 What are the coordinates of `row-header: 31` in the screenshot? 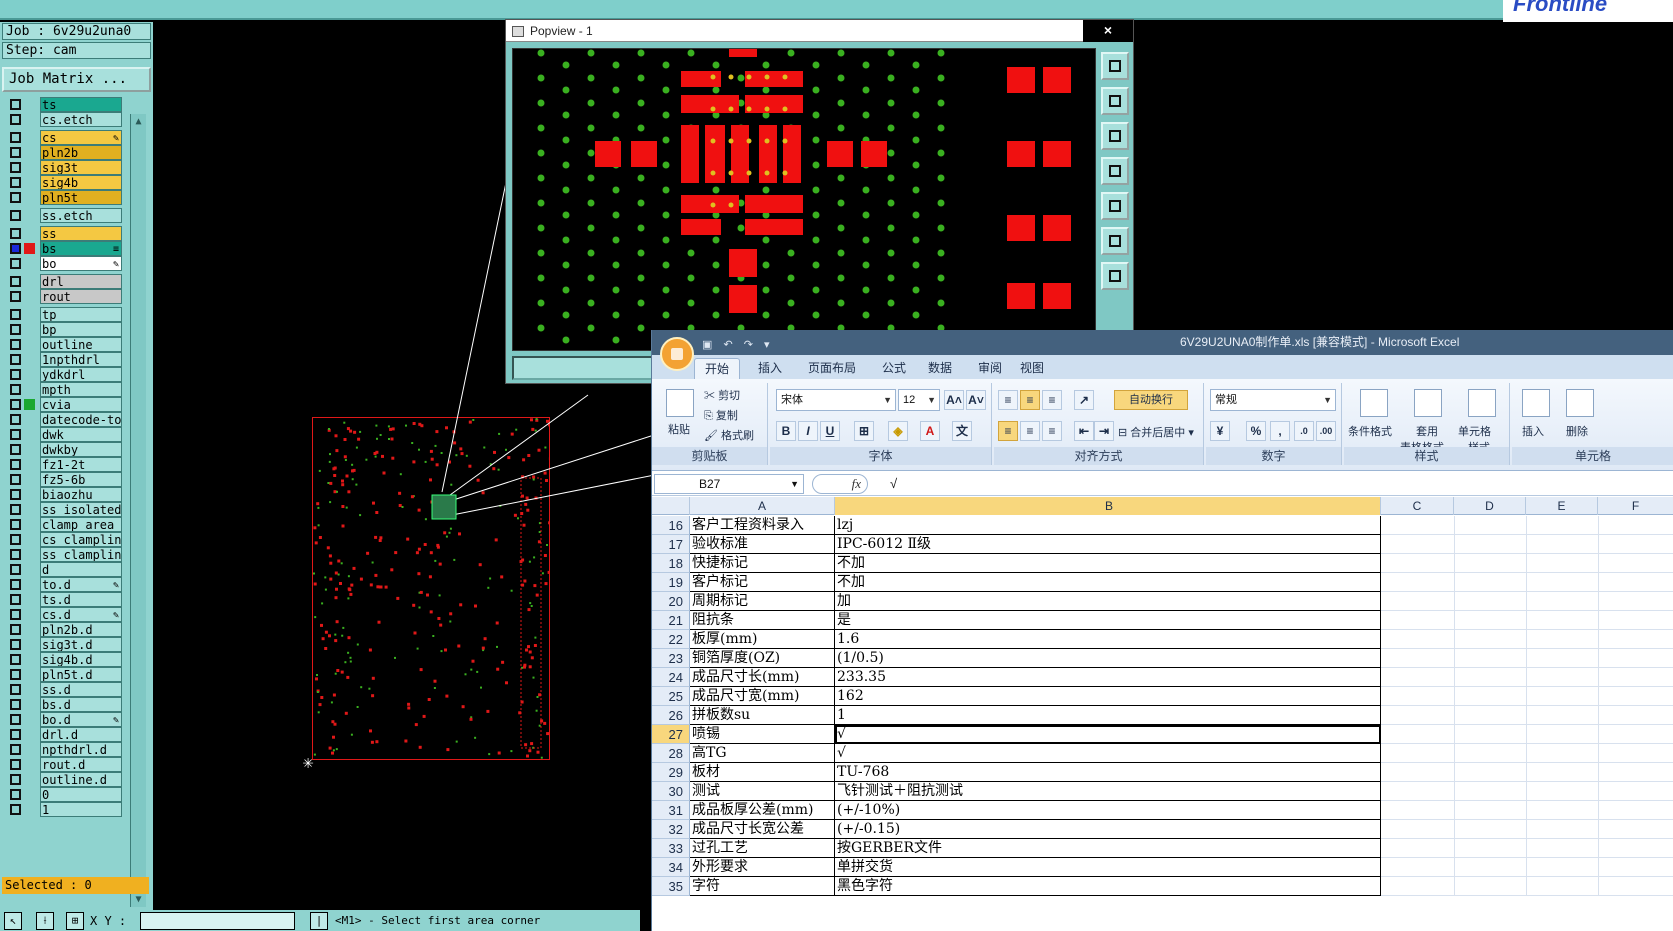 It's located at (671, 810).